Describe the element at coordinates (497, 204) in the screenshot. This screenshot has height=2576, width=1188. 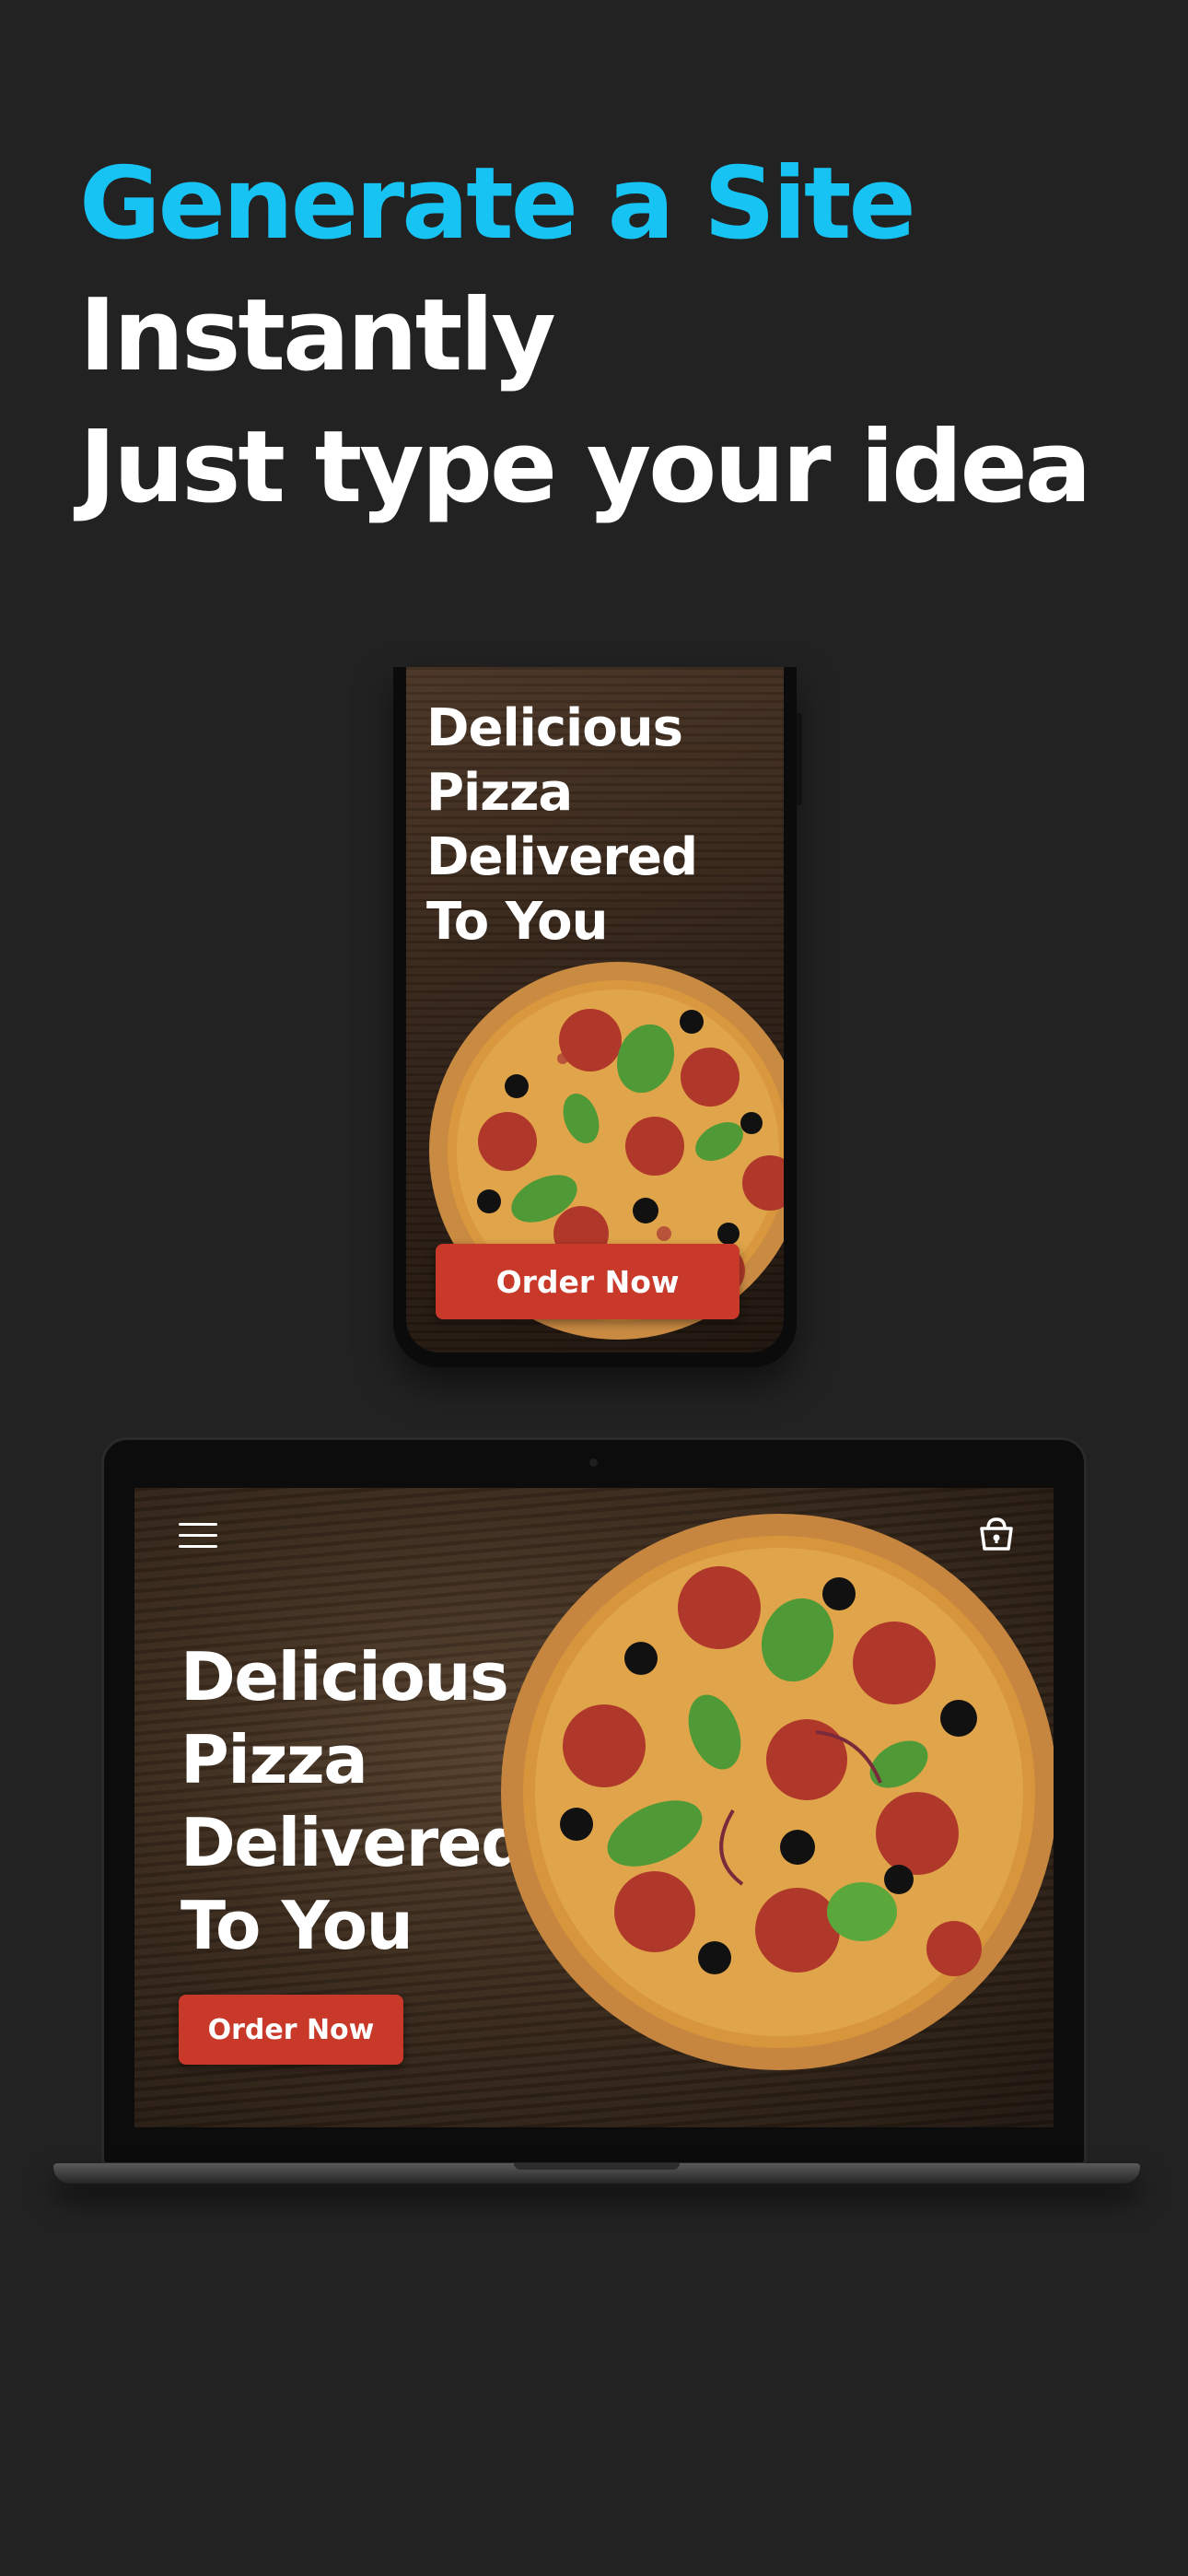
I see `headline-accent: Generate a Site` at that location.